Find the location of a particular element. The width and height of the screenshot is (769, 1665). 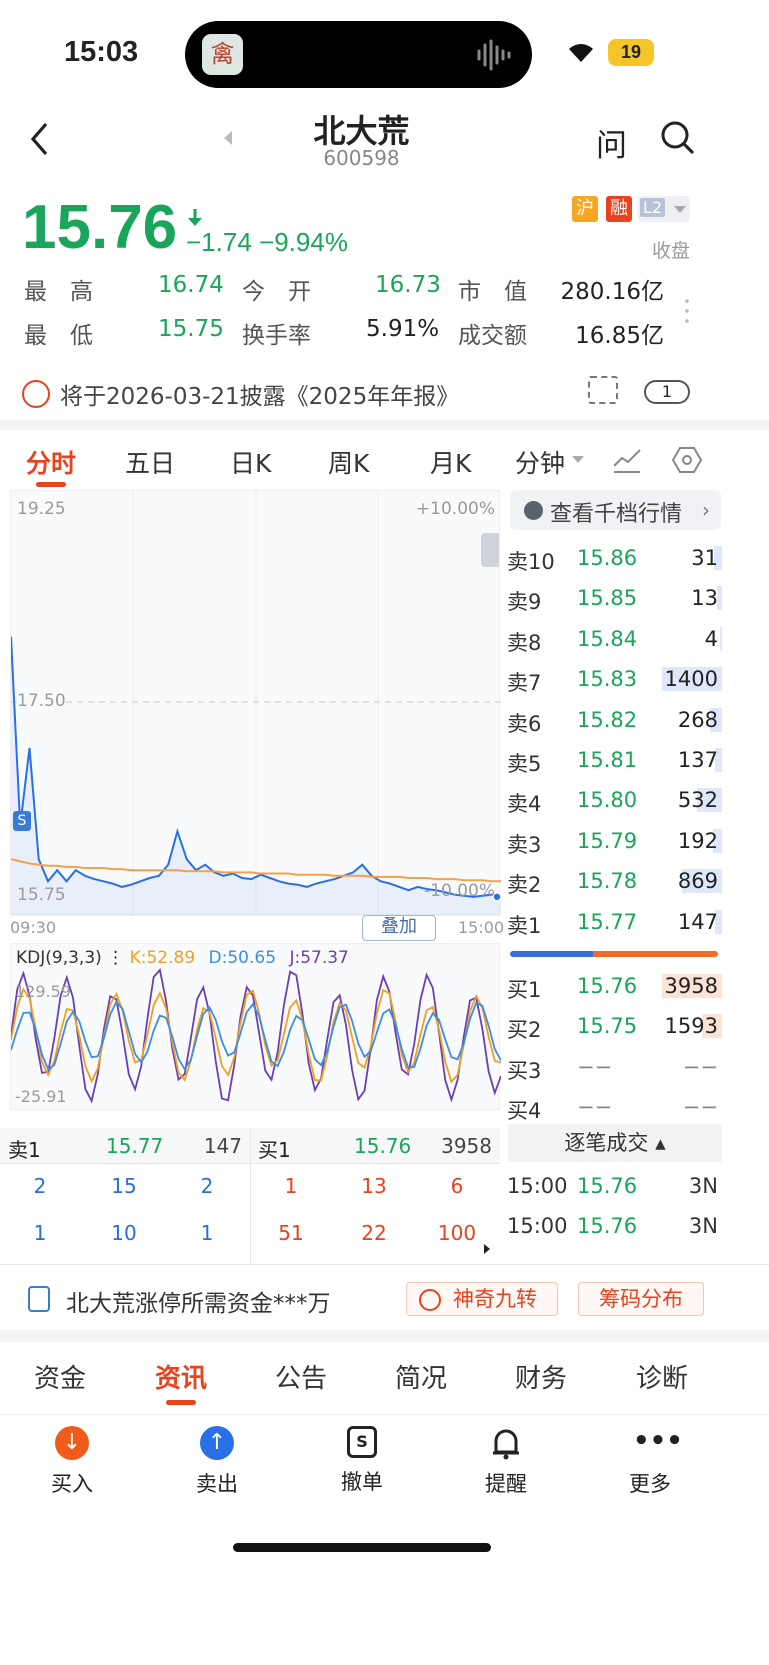

chevron-down-icon is located at coordinates (578, 459).